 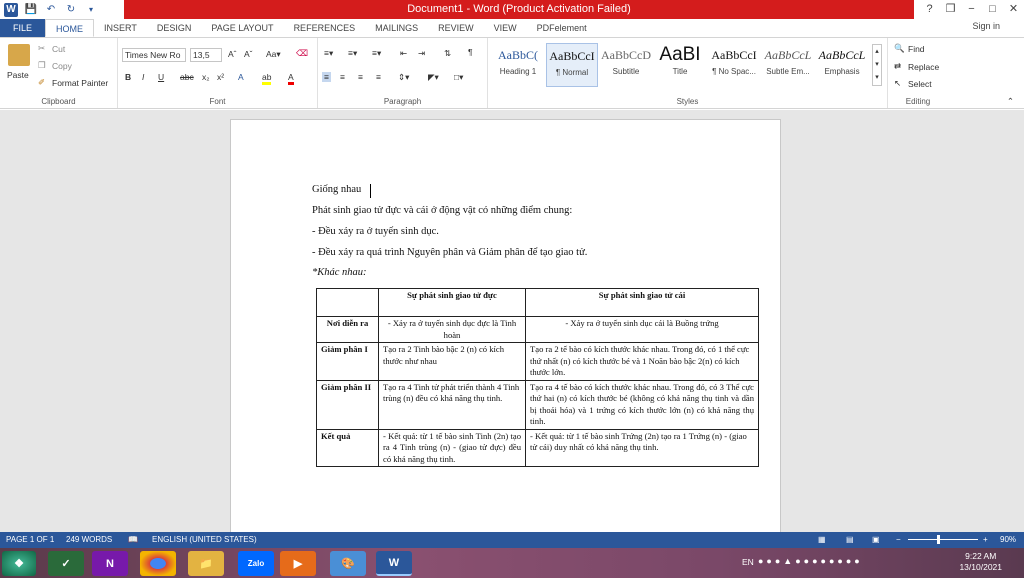 What do you see at coordinates (206, 77) in the screenshot?
I see `subscript-icon: x₂` at bounding box center [206, 77].